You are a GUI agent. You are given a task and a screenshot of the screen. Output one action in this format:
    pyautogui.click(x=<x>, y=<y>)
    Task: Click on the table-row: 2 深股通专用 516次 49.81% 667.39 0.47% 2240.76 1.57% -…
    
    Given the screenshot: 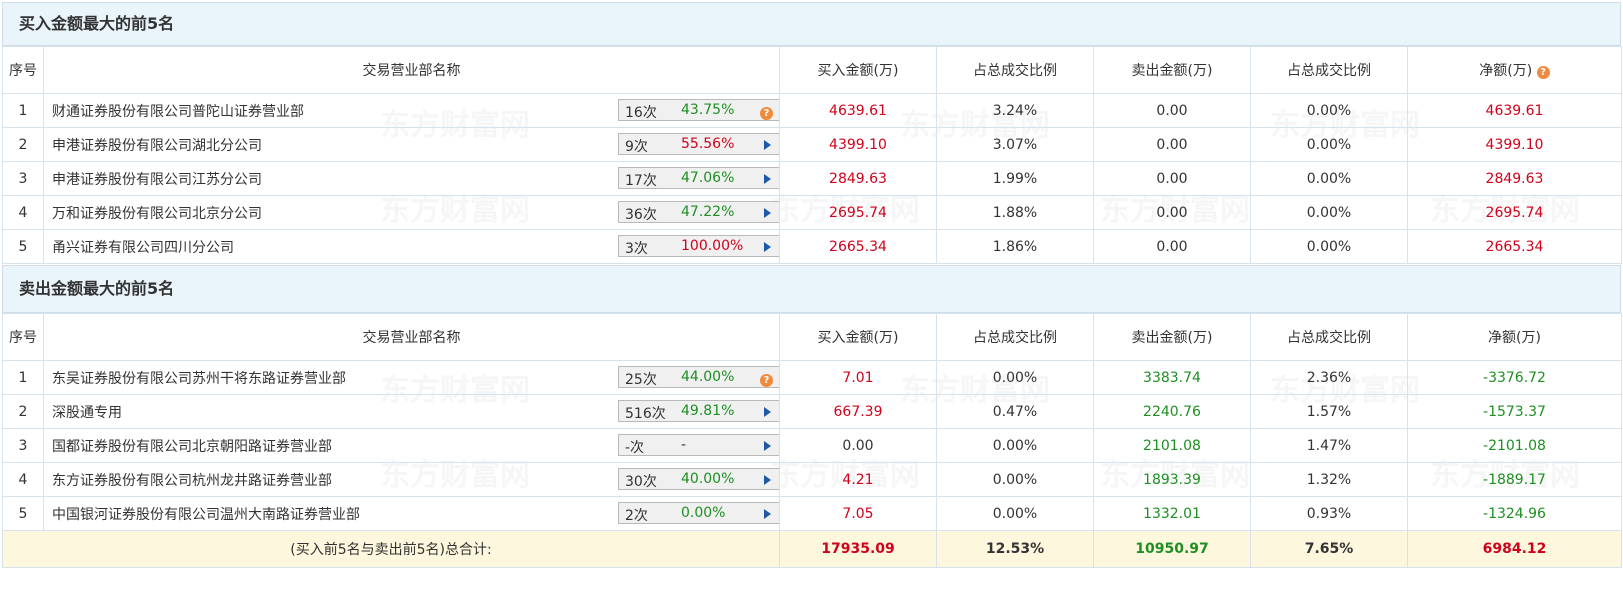 What is the action you would take?
    pyautogui.click(x=812, y=411)
    